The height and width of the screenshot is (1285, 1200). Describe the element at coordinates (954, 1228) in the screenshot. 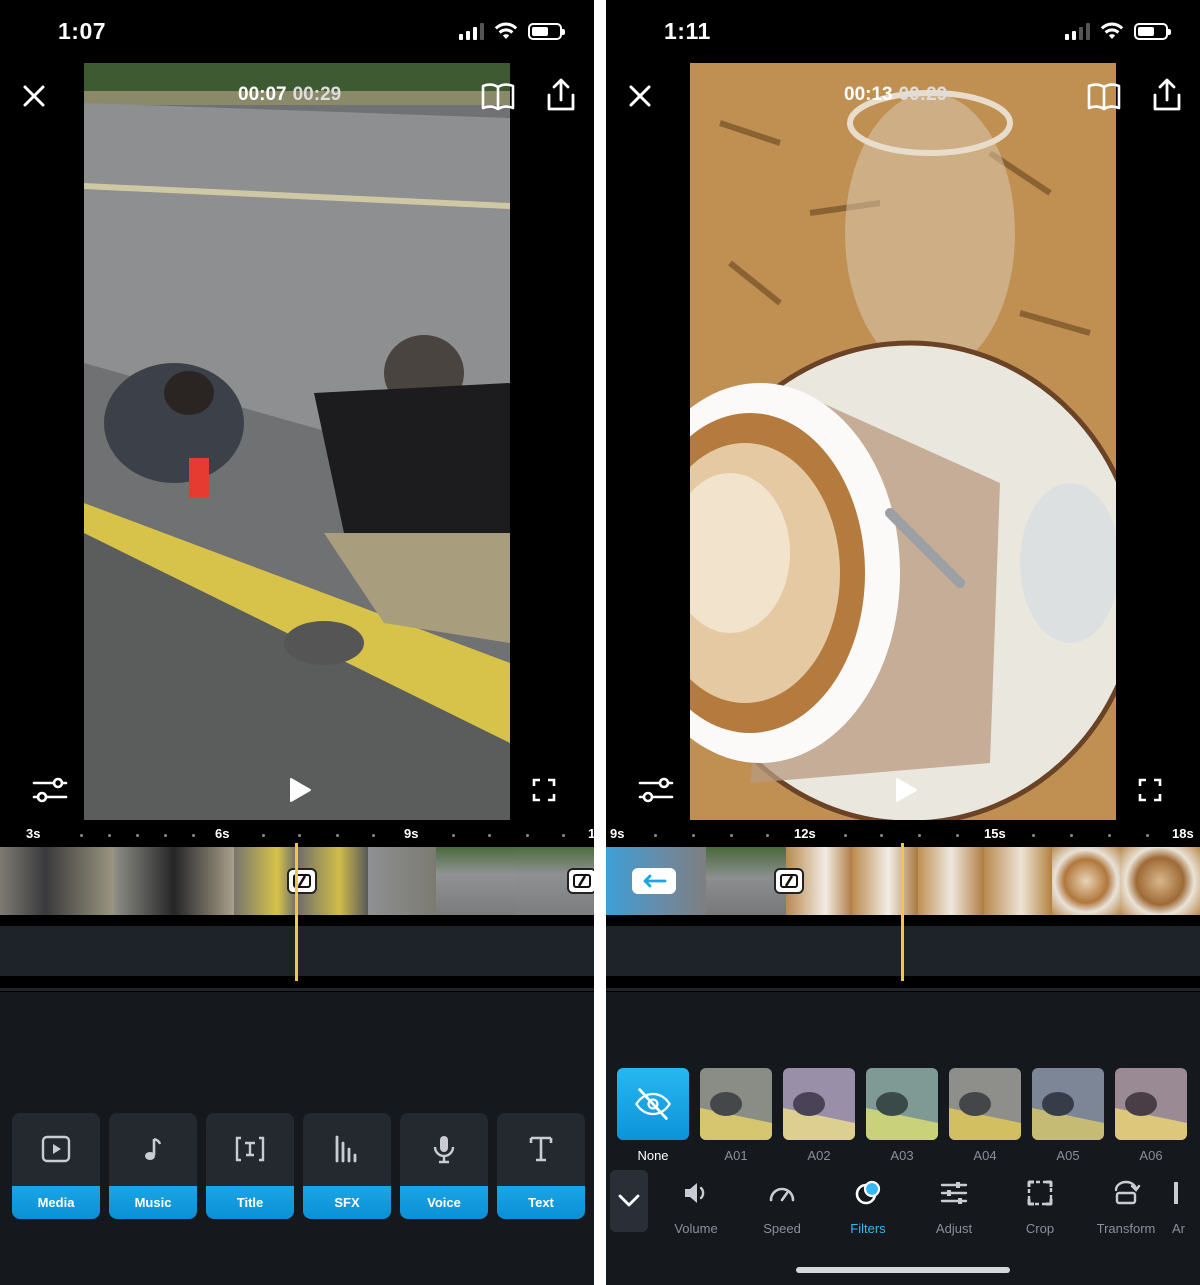

I see `adjust-label: Adjust` at that location.